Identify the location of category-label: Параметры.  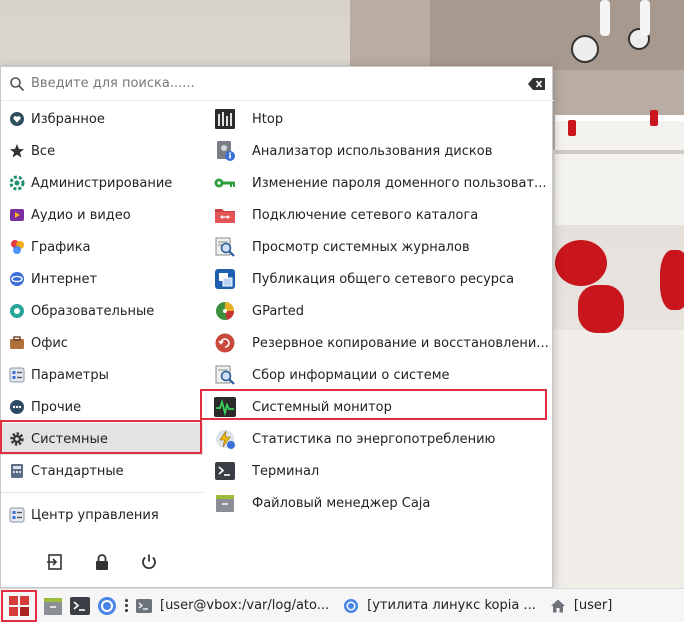
(70, 375).